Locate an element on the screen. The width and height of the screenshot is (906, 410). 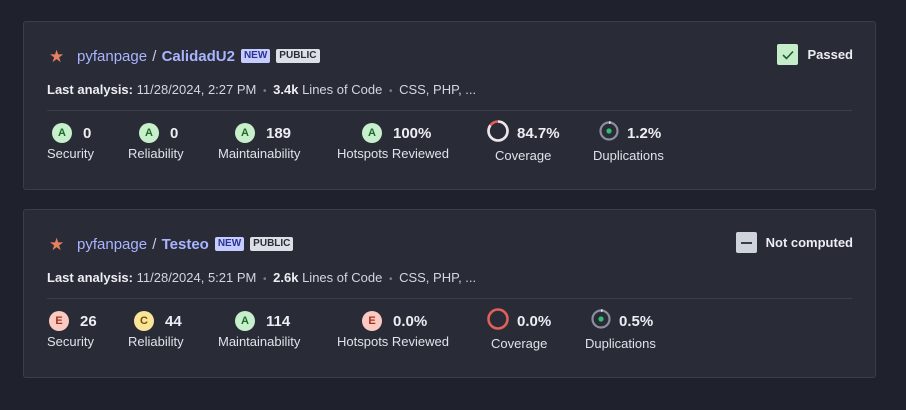
quality-gate-label: Passed is located at coordinates (830, 54).